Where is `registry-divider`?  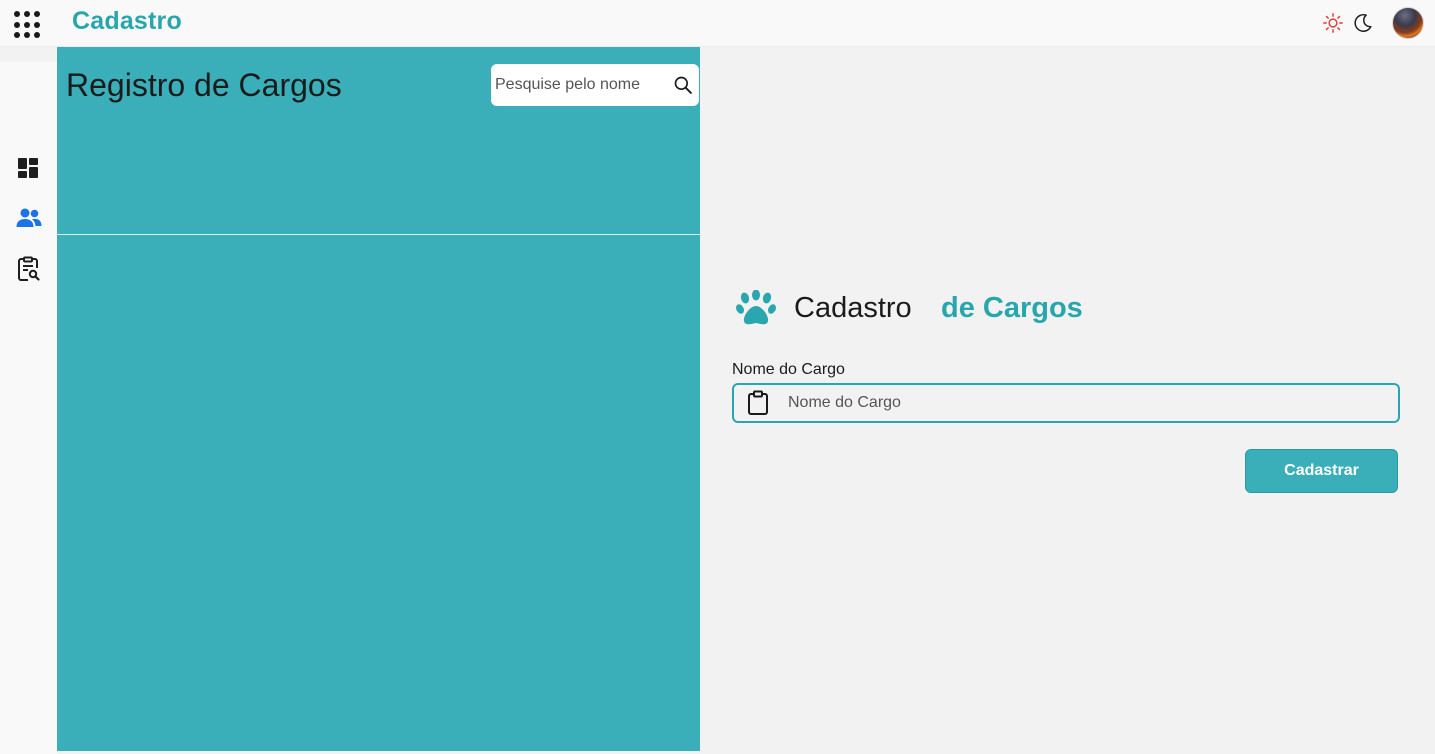 registry-divider is located at coordinates (378, 234).